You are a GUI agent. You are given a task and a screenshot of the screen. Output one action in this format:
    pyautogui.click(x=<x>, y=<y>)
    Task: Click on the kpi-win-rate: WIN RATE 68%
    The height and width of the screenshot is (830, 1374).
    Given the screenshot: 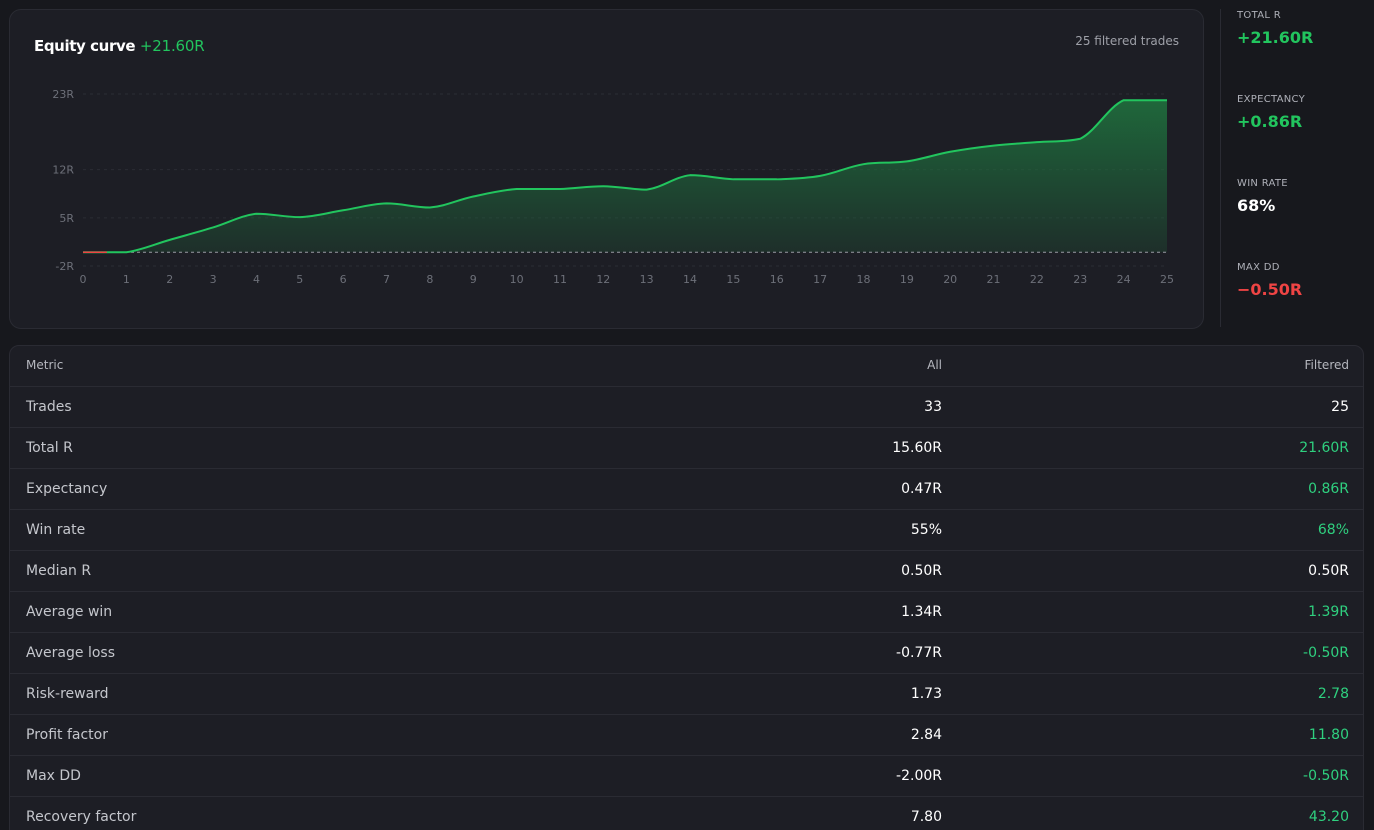 What is the action you would take?
    pyautogui.click(x=1262, y=196)
    